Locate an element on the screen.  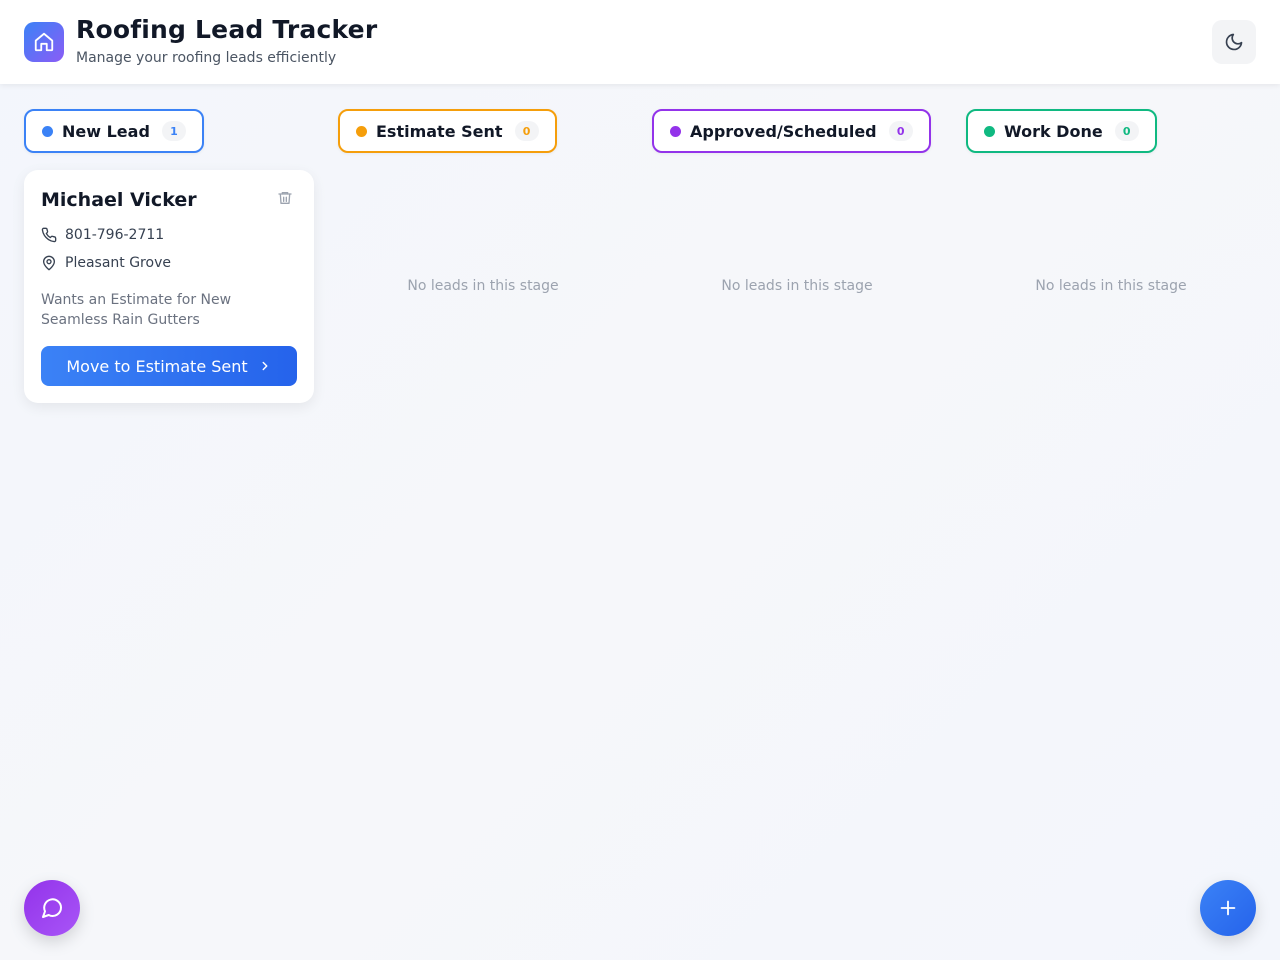
trash-icon is located at coordinates (285, 198).